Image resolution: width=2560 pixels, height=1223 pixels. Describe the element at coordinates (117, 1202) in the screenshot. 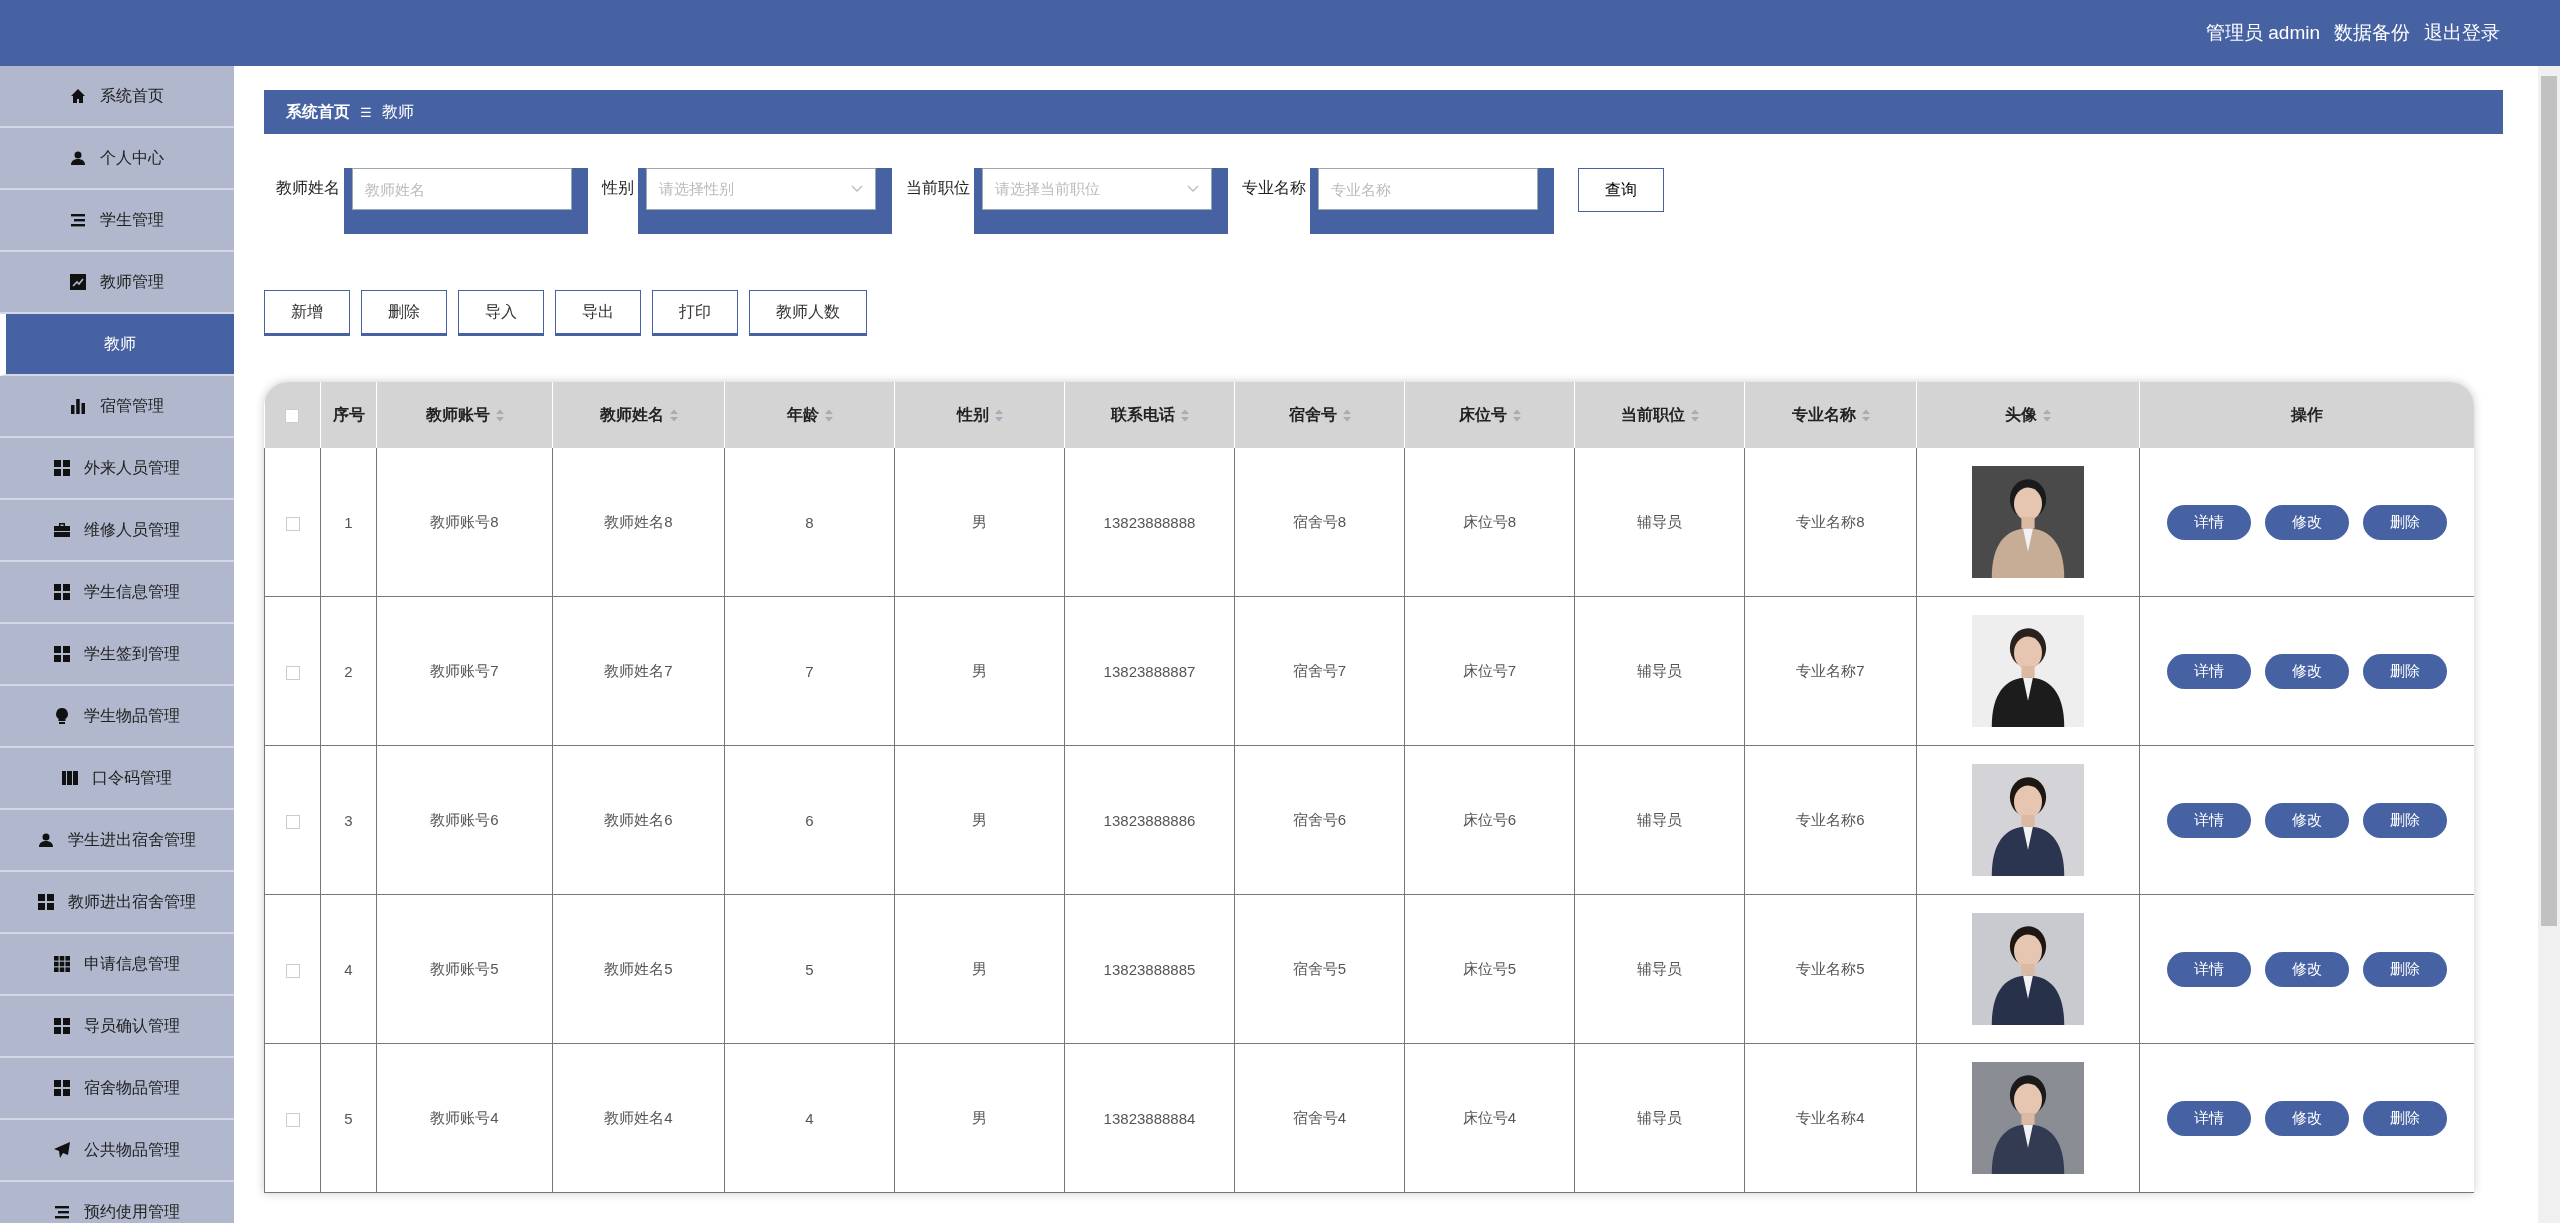

I see `sidebar-item: 预约使用管理` at that location.